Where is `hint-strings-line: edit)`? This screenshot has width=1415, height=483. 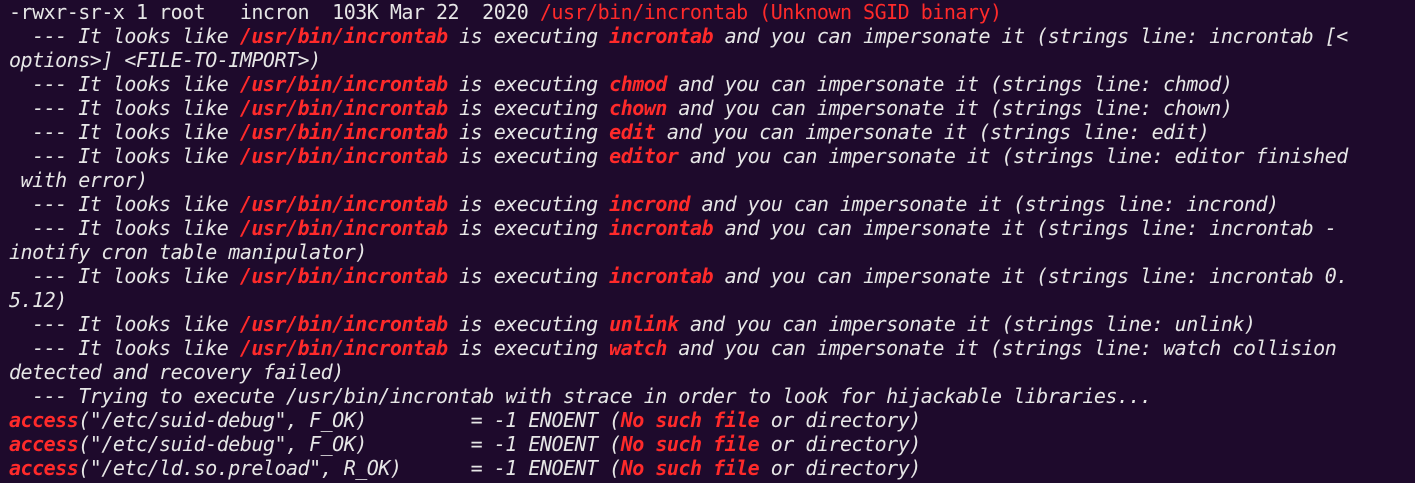 hint-strings-line: edit) is located at coordinates (1180, 132).